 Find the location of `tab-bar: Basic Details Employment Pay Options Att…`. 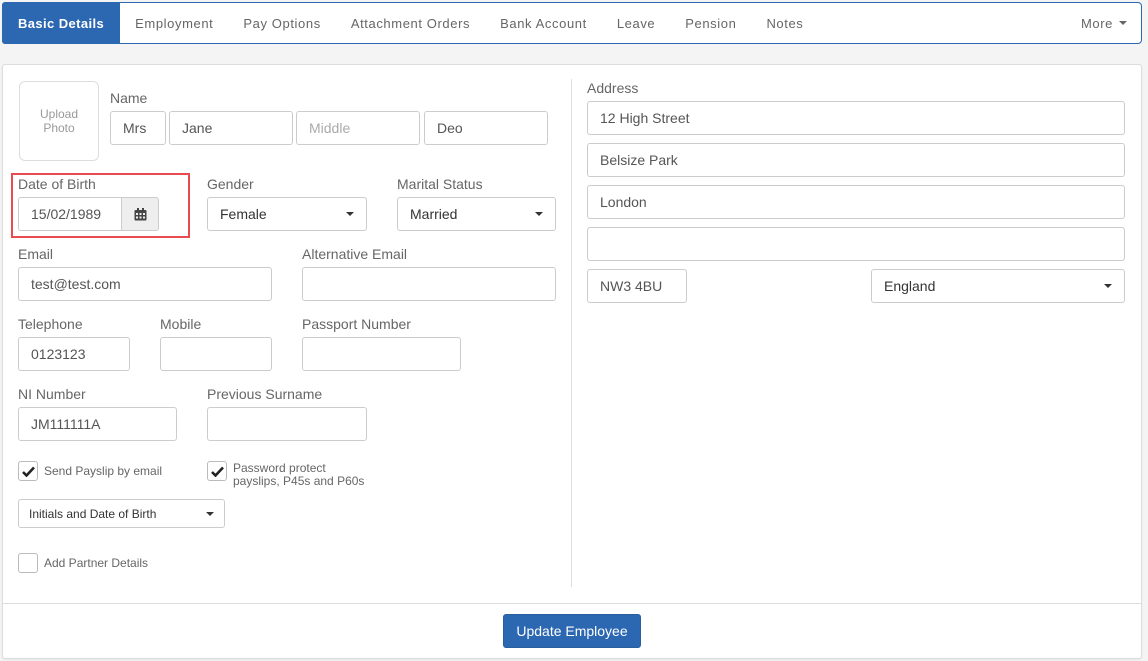

tab-bar: Basic Details Employment Pay Options Att… is located at coordinates (572, 23).